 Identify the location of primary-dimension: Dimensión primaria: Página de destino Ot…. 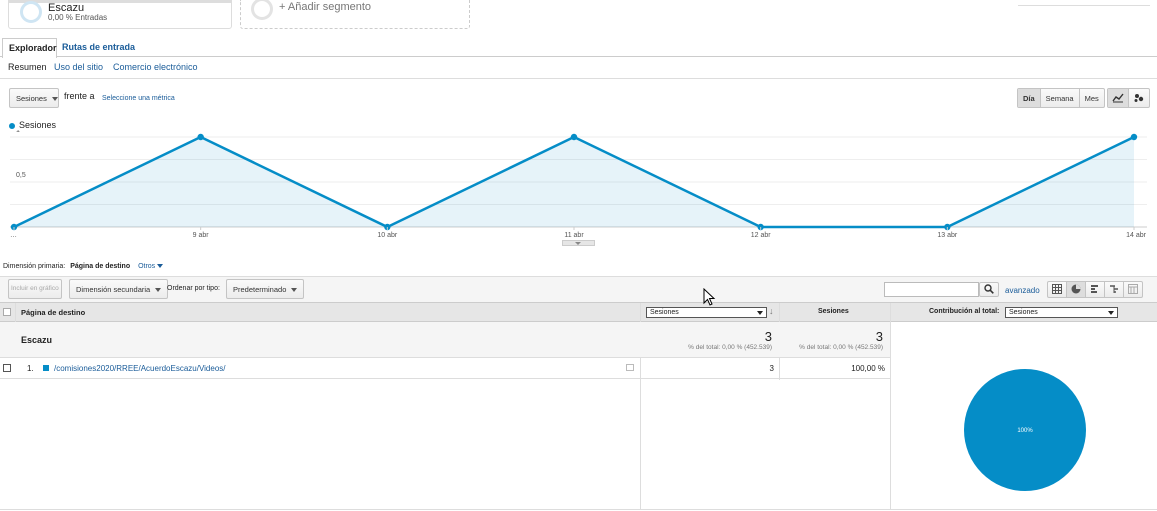
(83, 266).